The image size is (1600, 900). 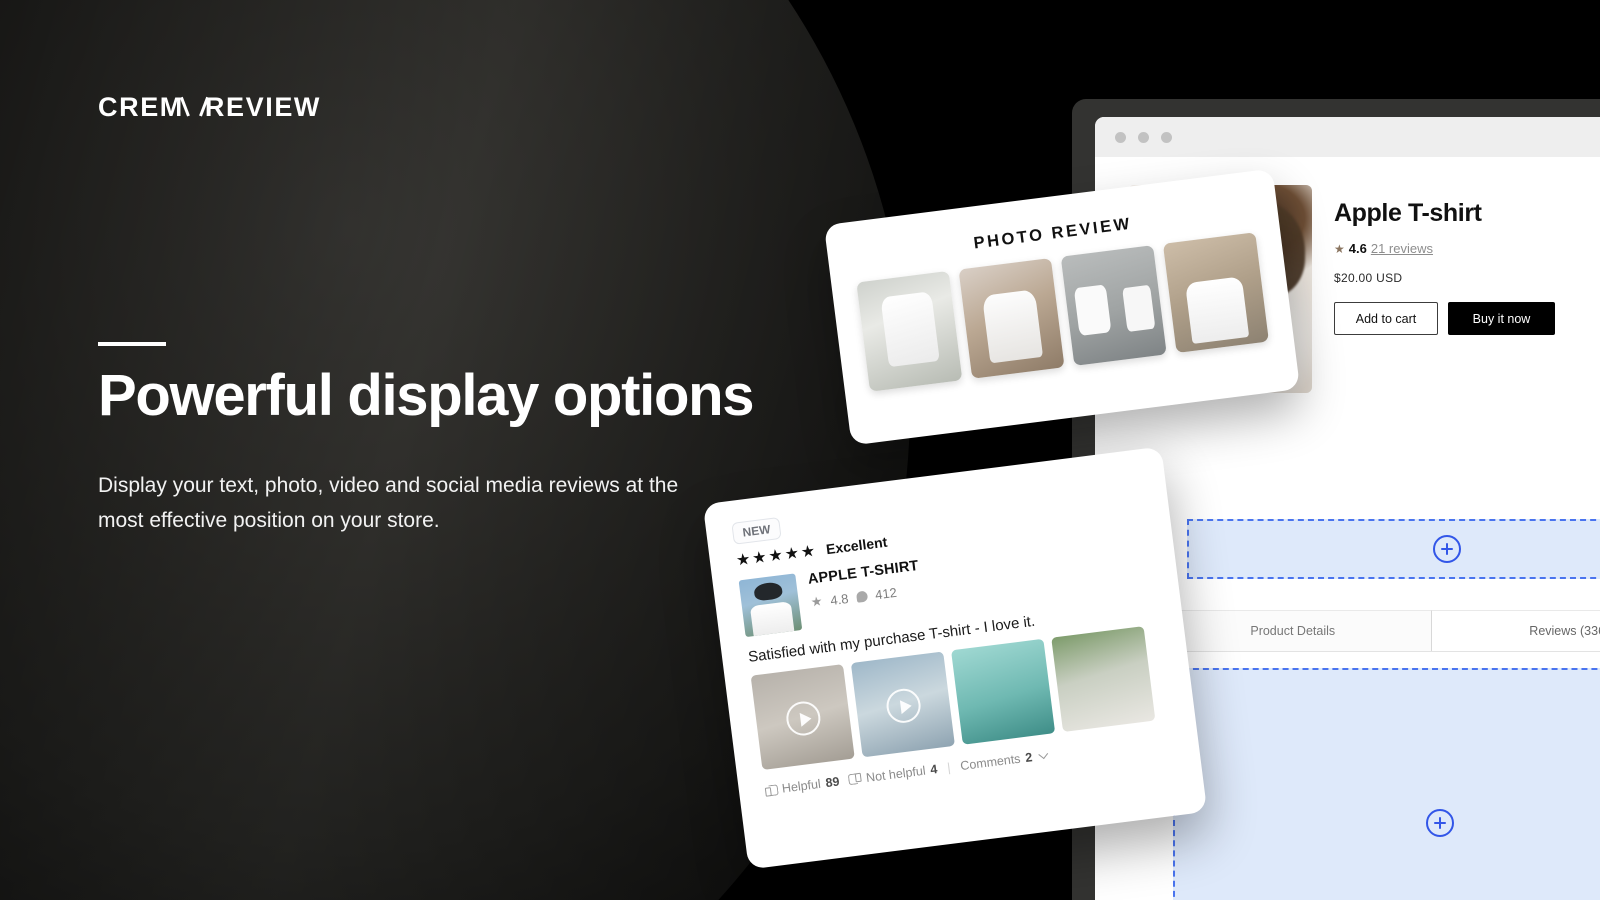 I want to click on widget-dropzone-top, so click(x=1393, y=549).